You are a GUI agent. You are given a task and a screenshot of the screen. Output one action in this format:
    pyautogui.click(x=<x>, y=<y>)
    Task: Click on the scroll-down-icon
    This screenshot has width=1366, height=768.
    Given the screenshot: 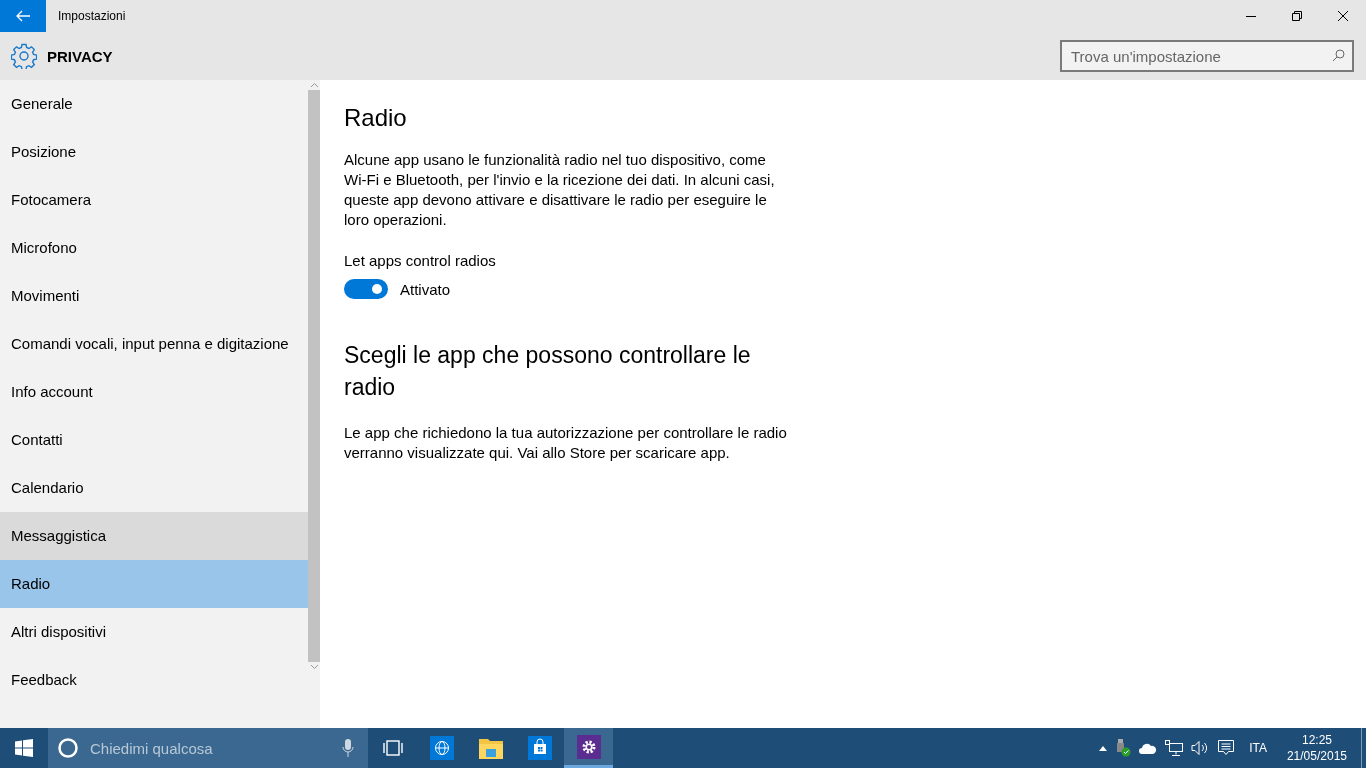 What is the action you would take?
    pyautogui.click(x=314, y=667)
    